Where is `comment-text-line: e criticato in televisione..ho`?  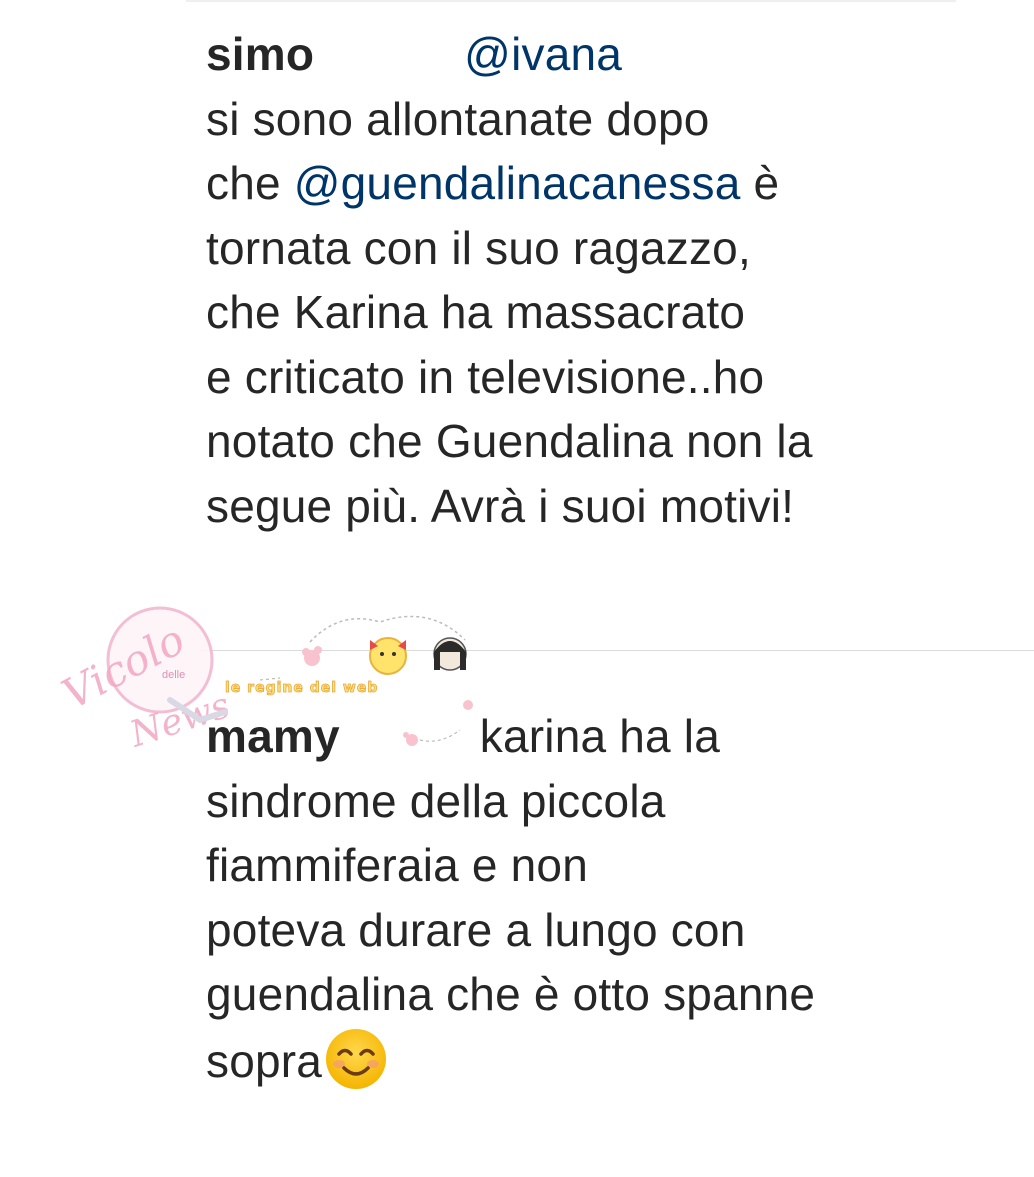
comment-text-line: e criticato in televisione..ho is located at coordinates (485, 376).